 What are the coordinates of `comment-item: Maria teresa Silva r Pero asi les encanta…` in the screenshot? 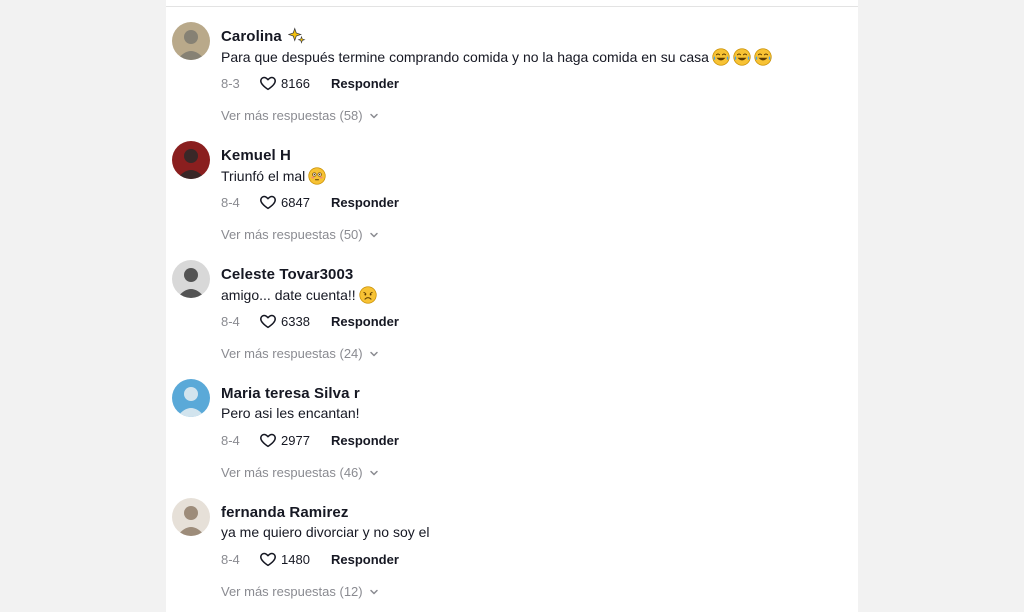 It's located at (512, 418).